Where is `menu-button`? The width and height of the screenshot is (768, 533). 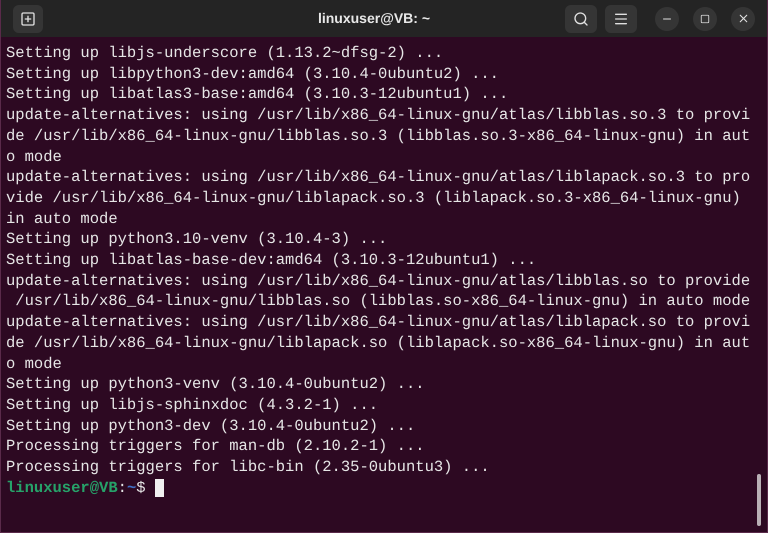 menu-button is located at coordinates (621, 18).